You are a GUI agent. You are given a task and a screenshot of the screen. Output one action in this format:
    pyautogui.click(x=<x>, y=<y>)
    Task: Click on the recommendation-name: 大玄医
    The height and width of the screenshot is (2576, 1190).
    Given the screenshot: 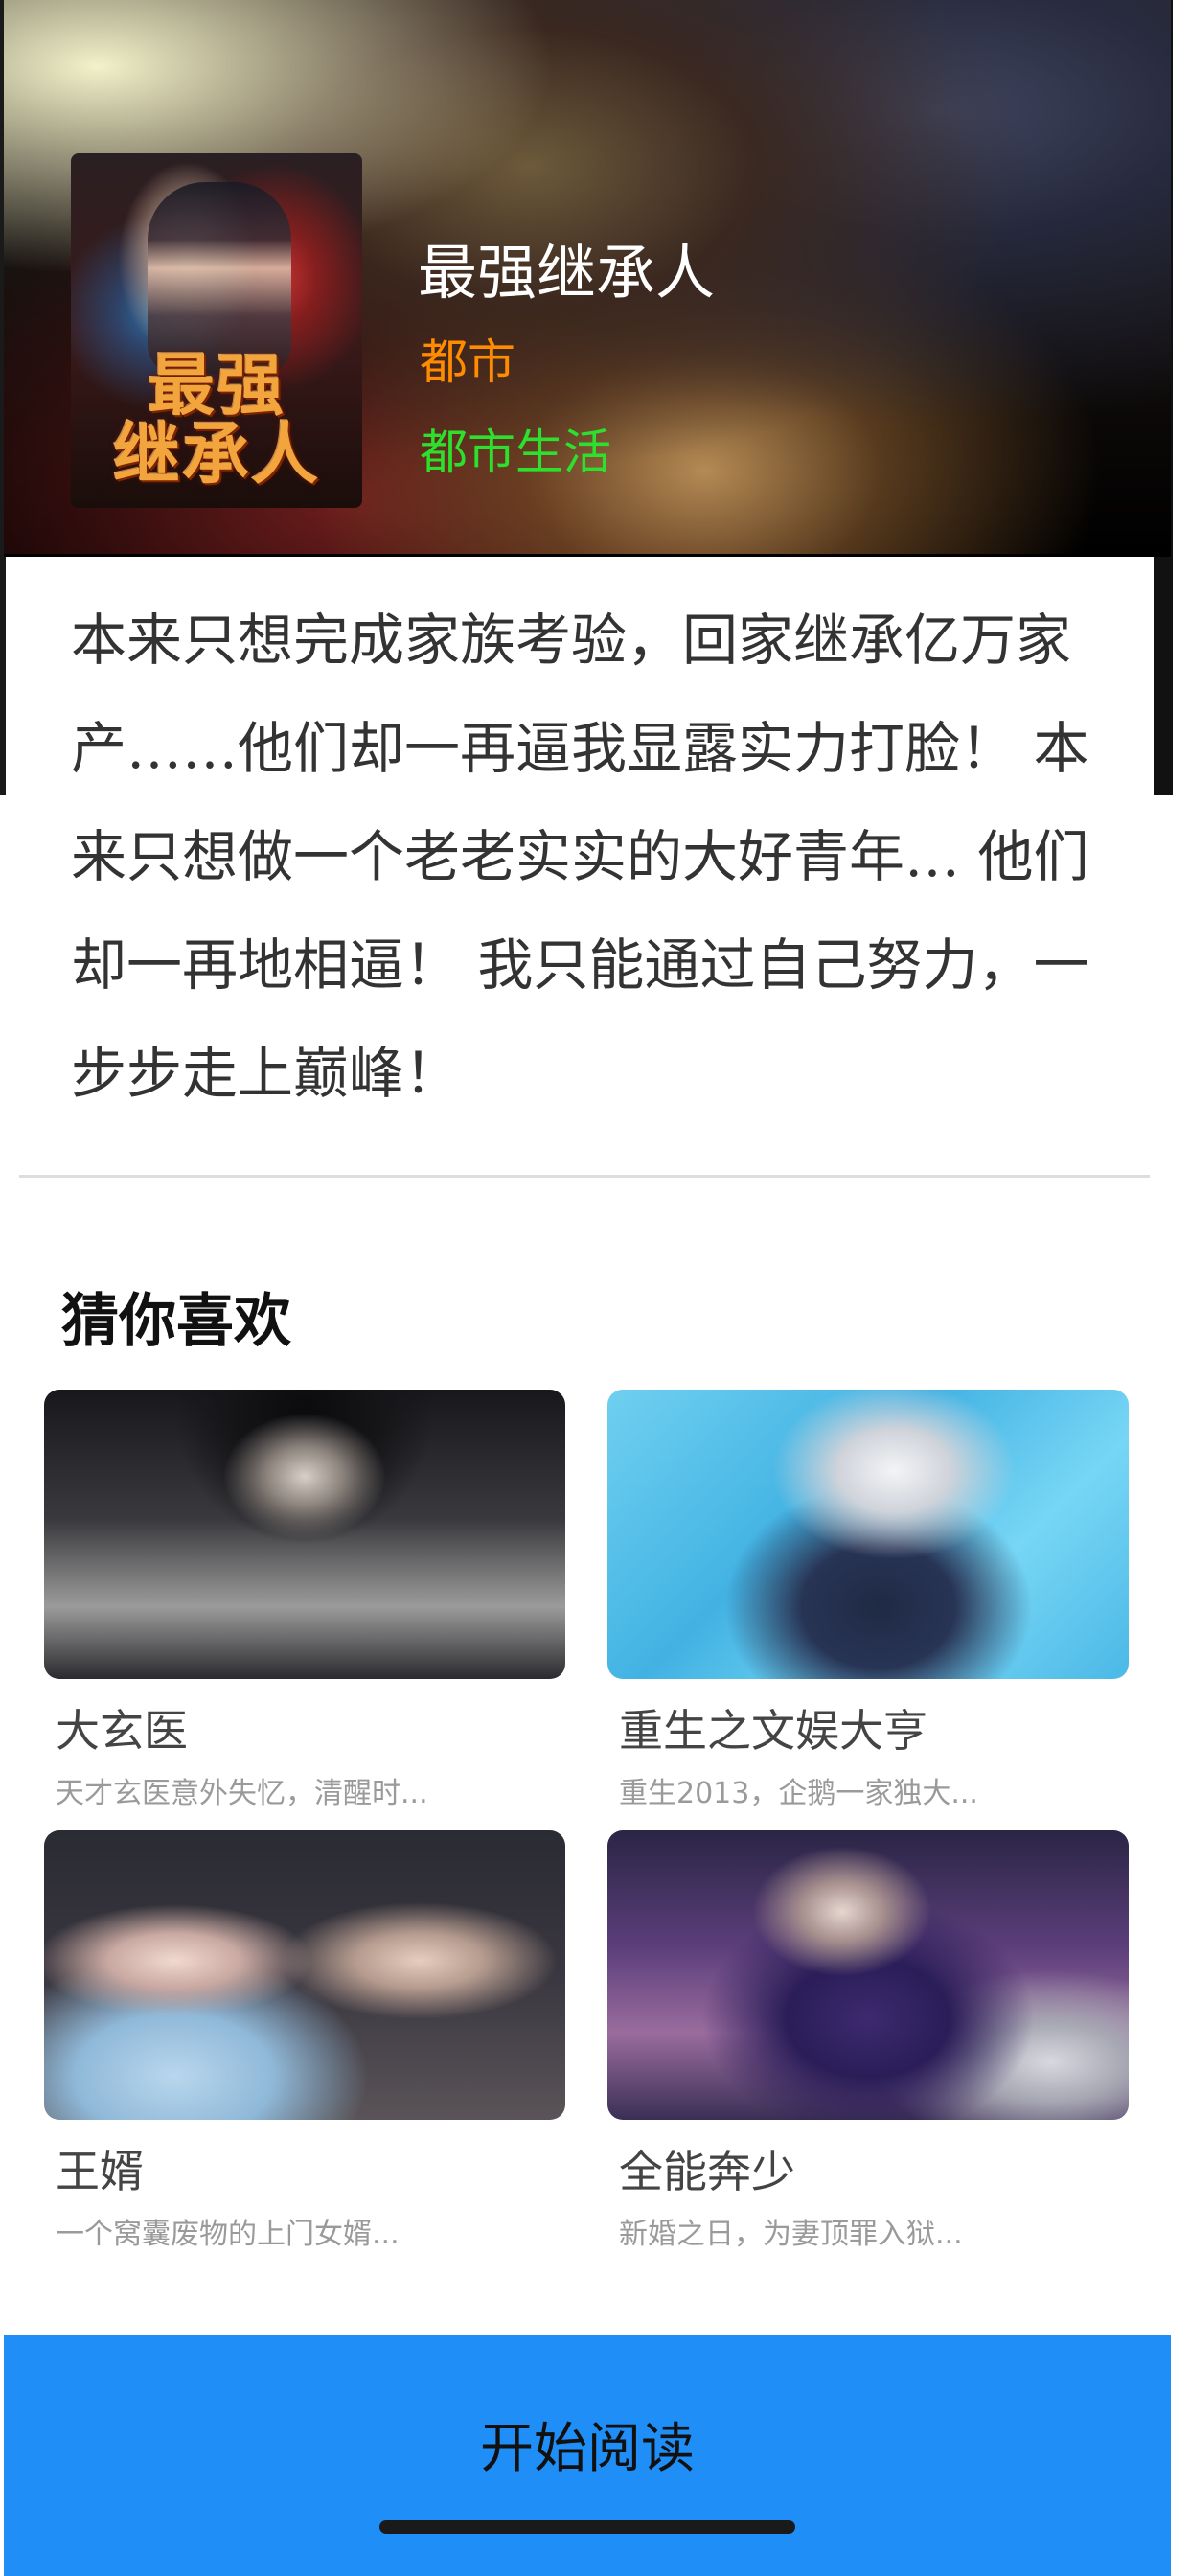 What is the action you would take?
    pyautogui.click(x=311, y=1728)
    